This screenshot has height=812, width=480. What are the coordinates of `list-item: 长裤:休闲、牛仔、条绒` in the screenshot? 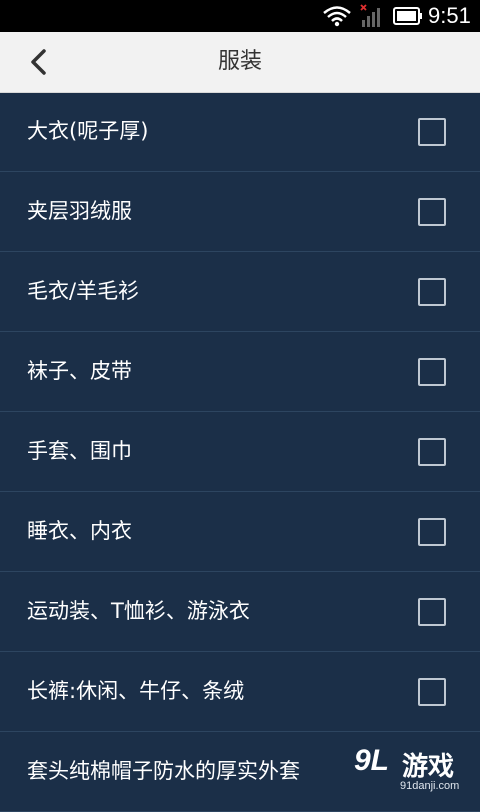 It's located at (240, 692).